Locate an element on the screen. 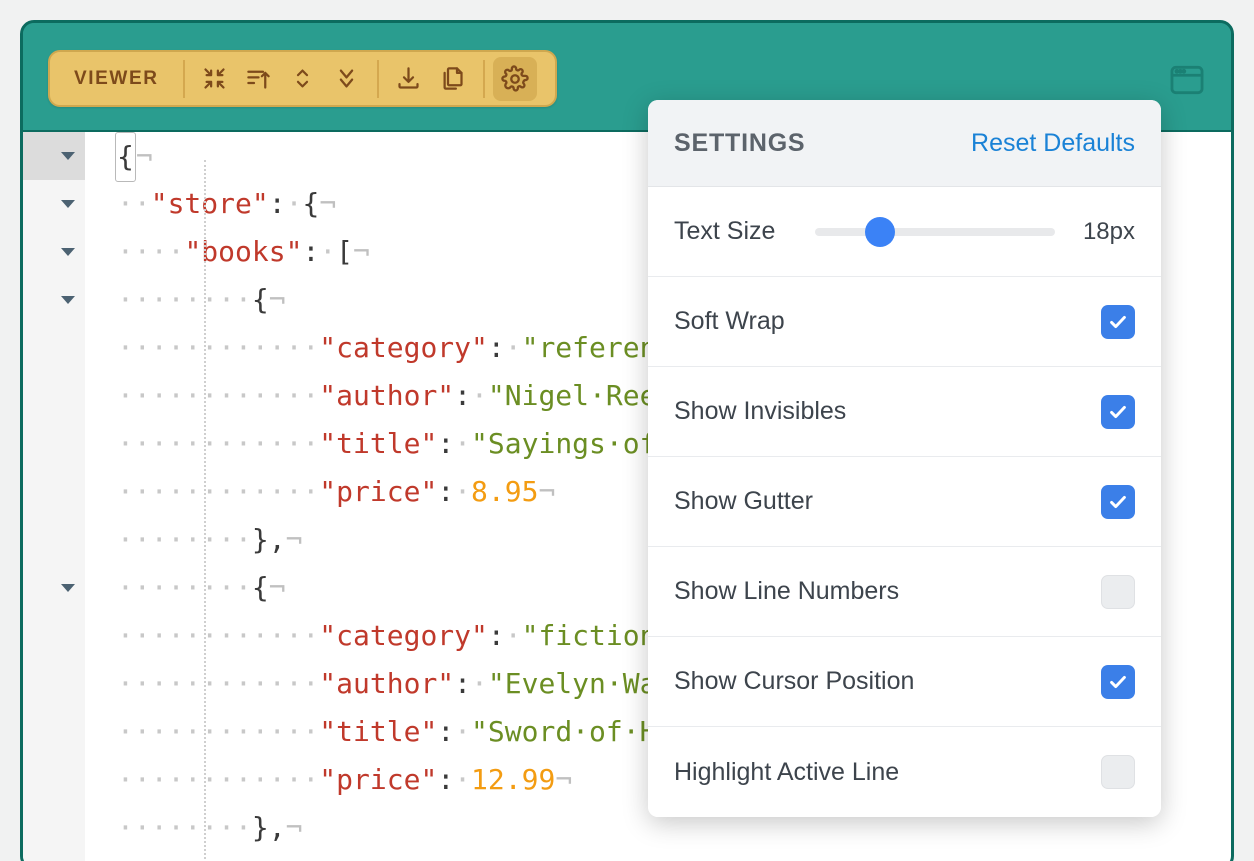 The height and width of the screenshot is (861, 1254). setting-label: Show Invisibles is located at coordinates (760, 411).